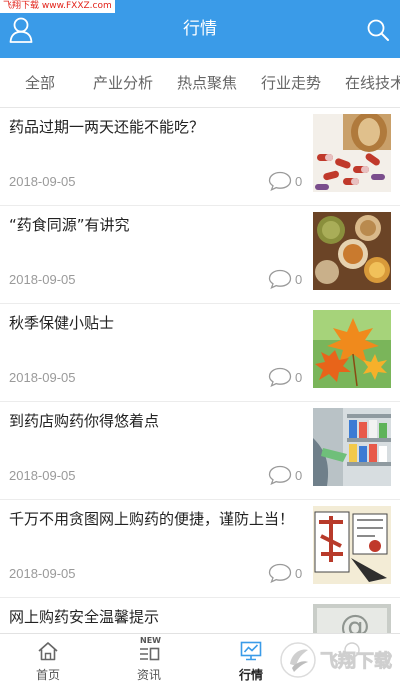  What do you see at coordinates (47, 675) in the screenshot?
I see `nav-home-label: 首页` at bounding box center [47, 675].